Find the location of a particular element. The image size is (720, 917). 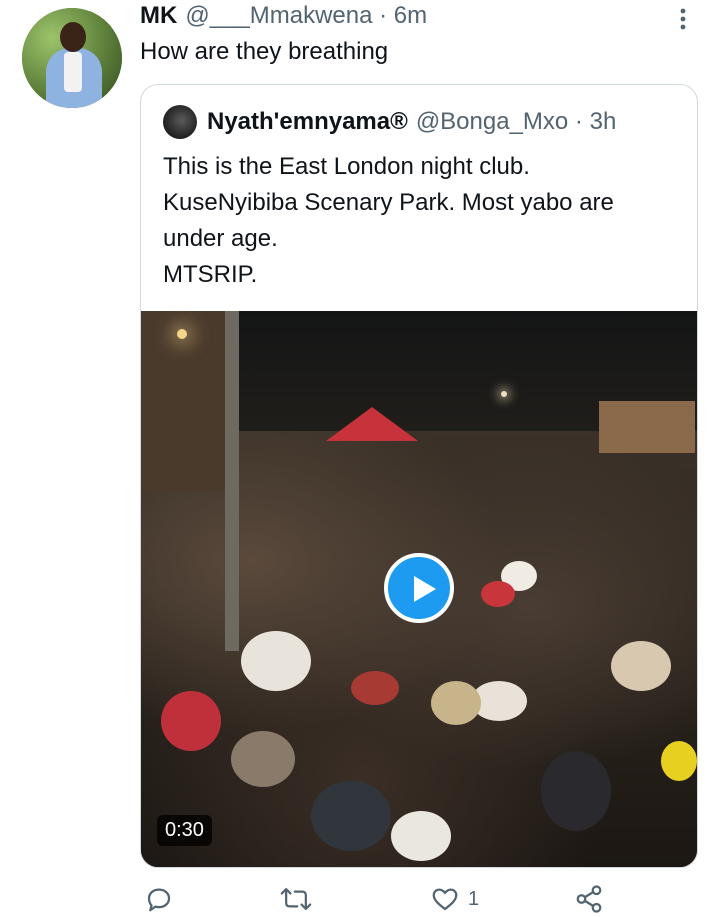

heart-icon is located at coordinates (445, 899).